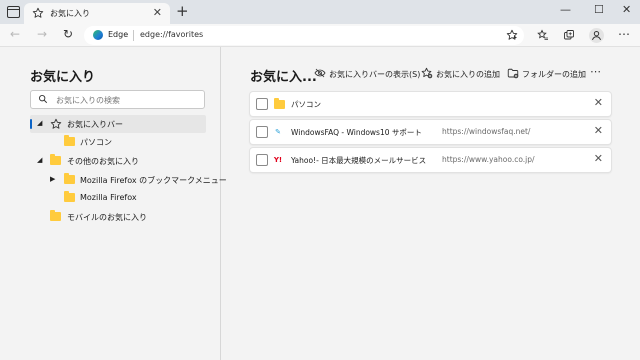 The height and width of the screenshot is (360, 640). What do you see at coordinates (278, 132) in the screenshot?
I see `windowsfaq-favicon-icon: ✎` at bounding box center [278, 132].